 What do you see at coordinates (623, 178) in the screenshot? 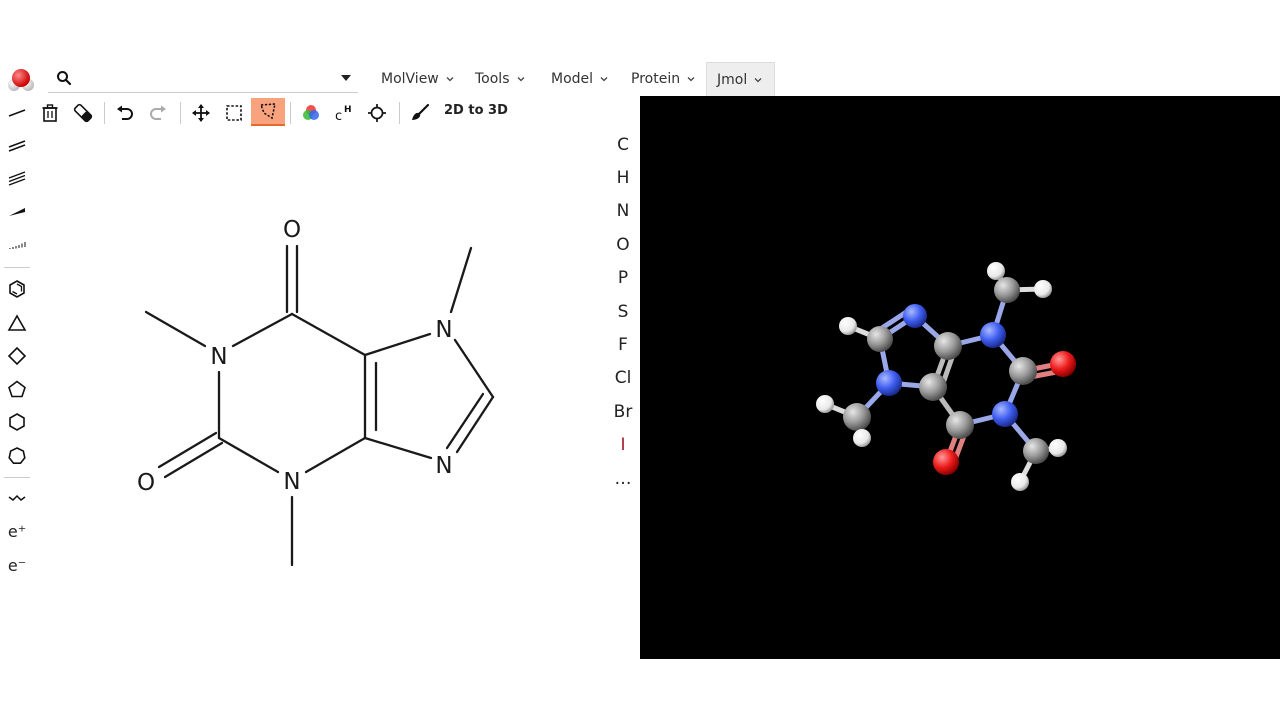
I see `element-h: H` at bounding box center [623, 178].